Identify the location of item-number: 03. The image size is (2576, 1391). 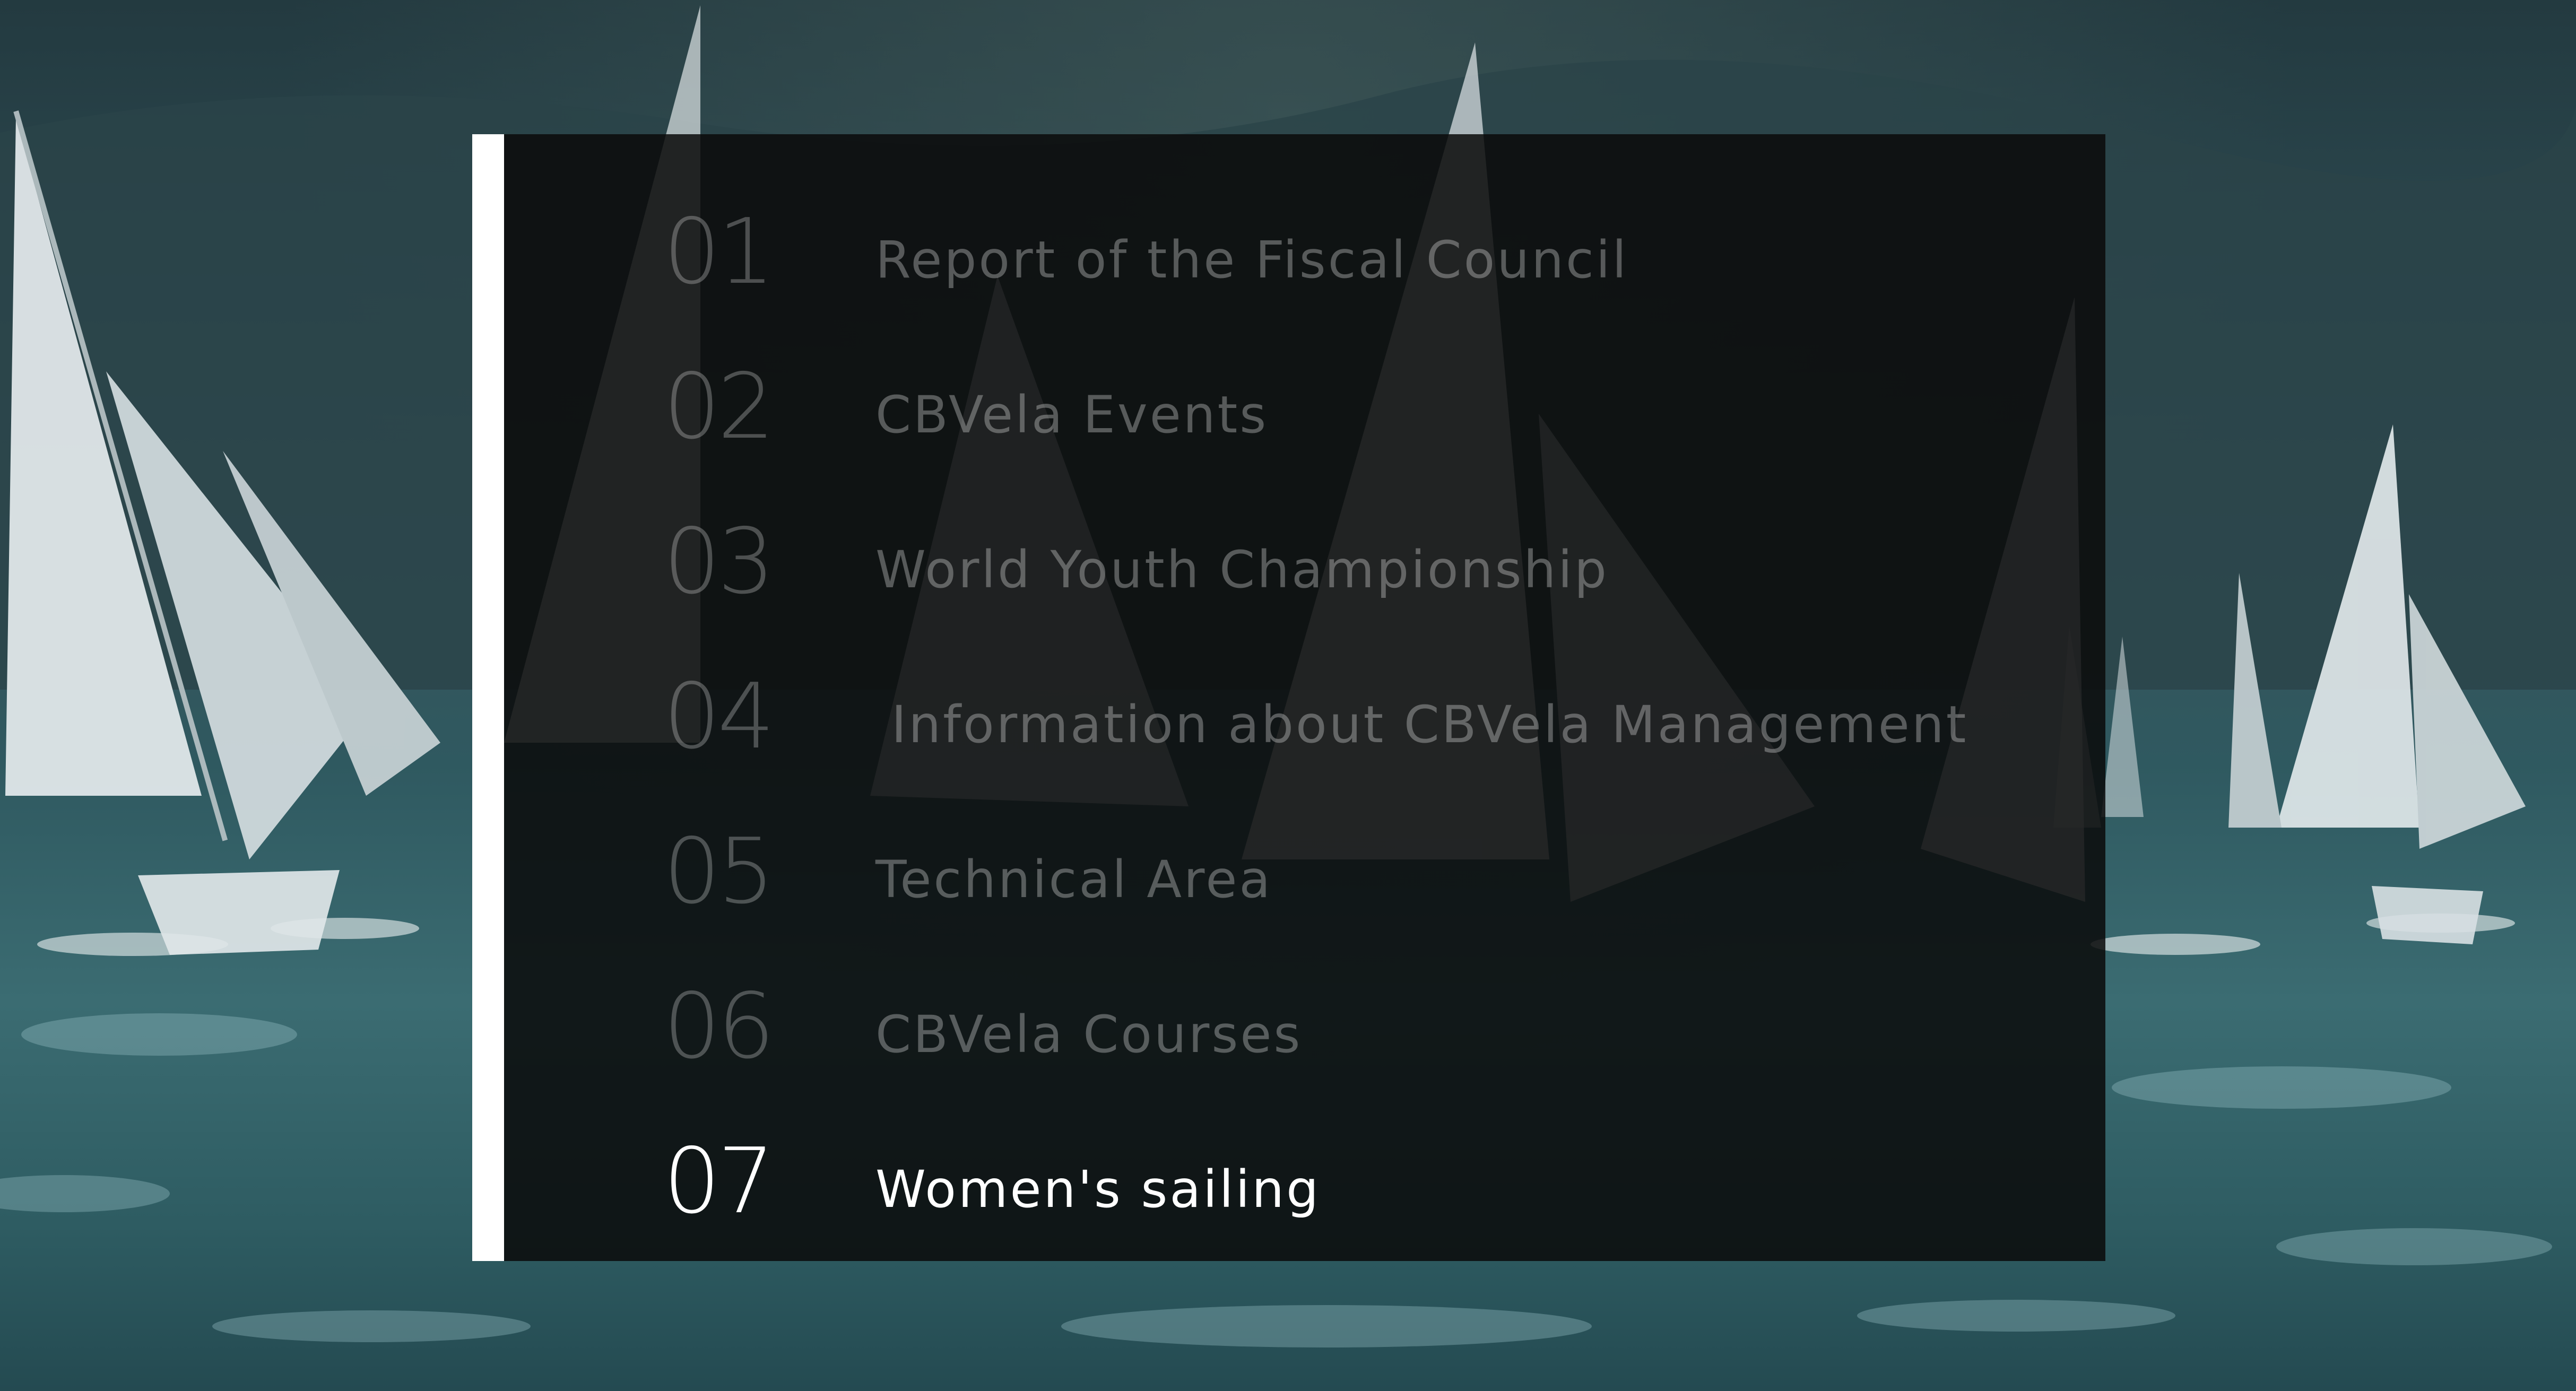
(719, 561).